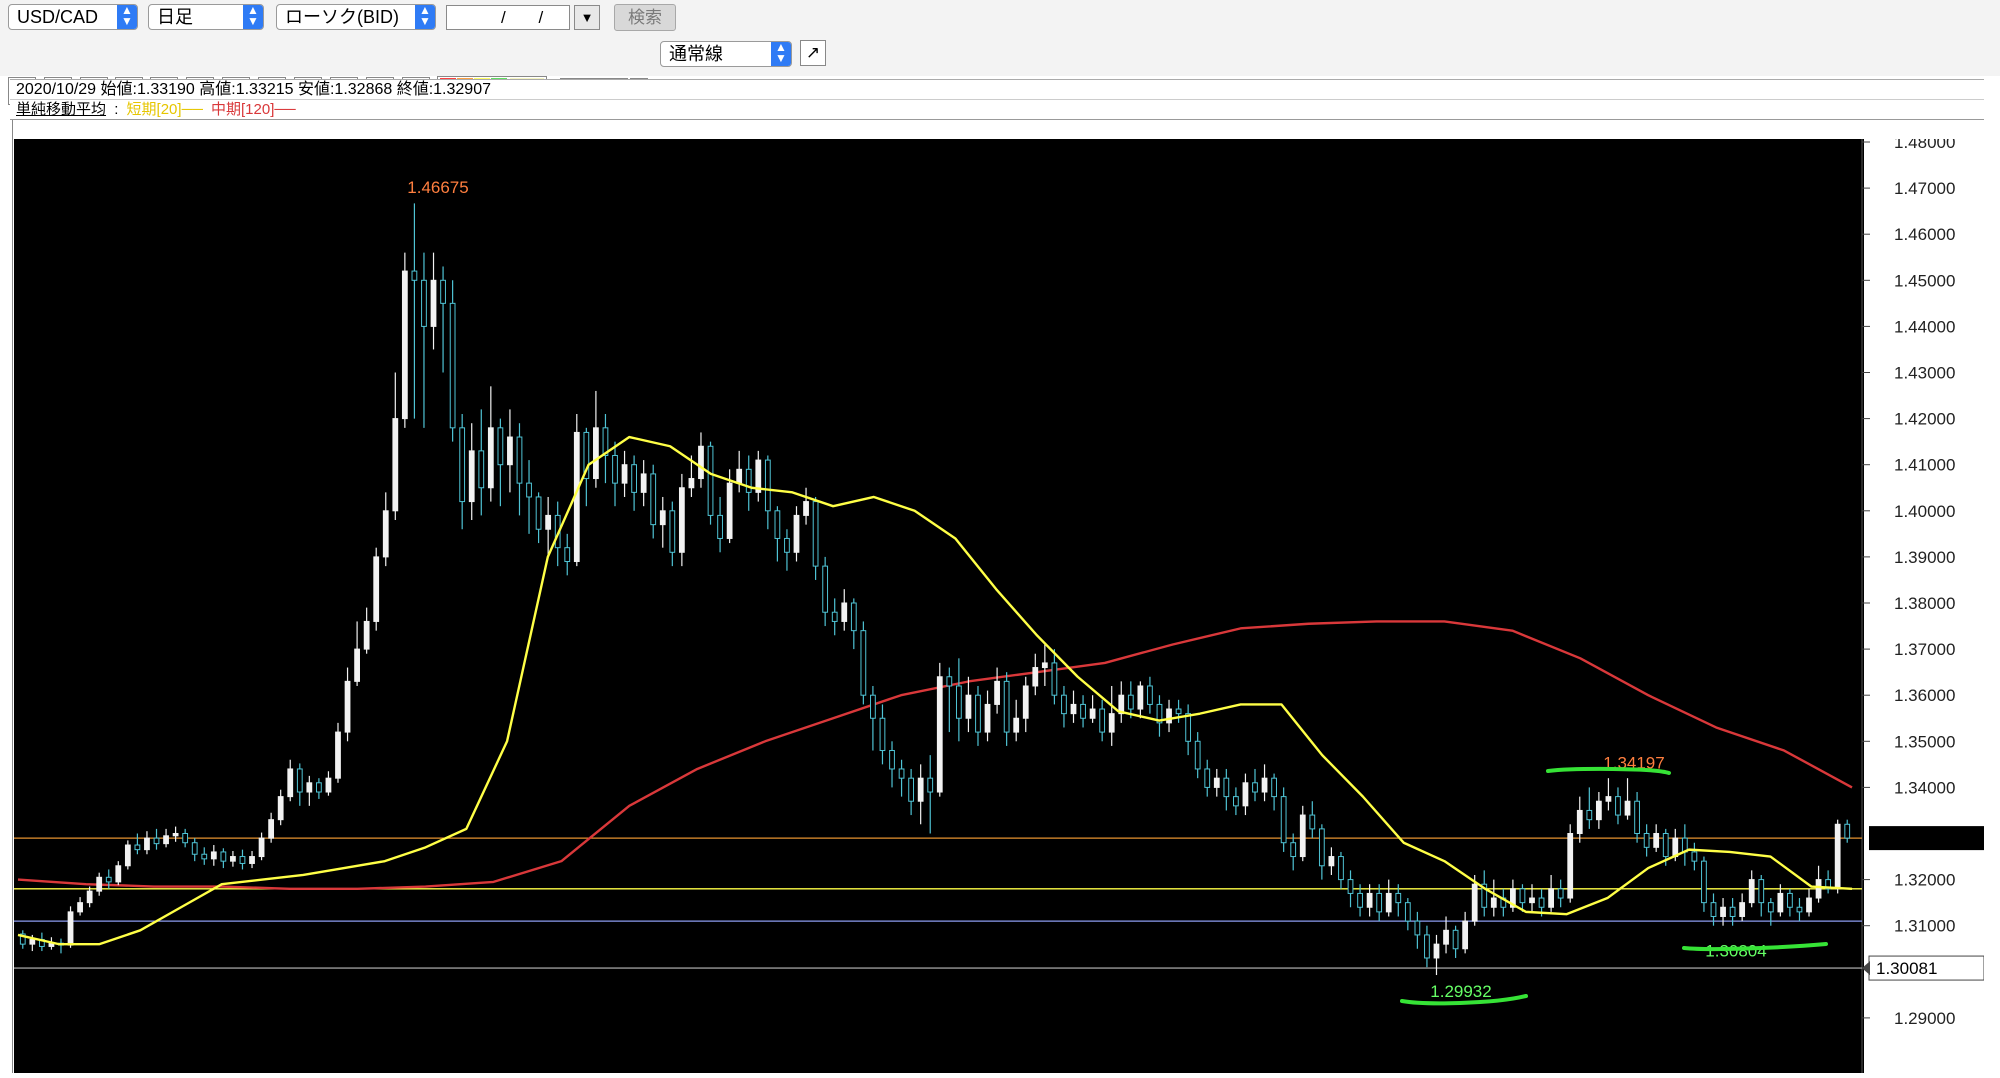 The image size is (2000, 1078). I want to click on y-tick-label: 1.45000, so click(1924, 280).